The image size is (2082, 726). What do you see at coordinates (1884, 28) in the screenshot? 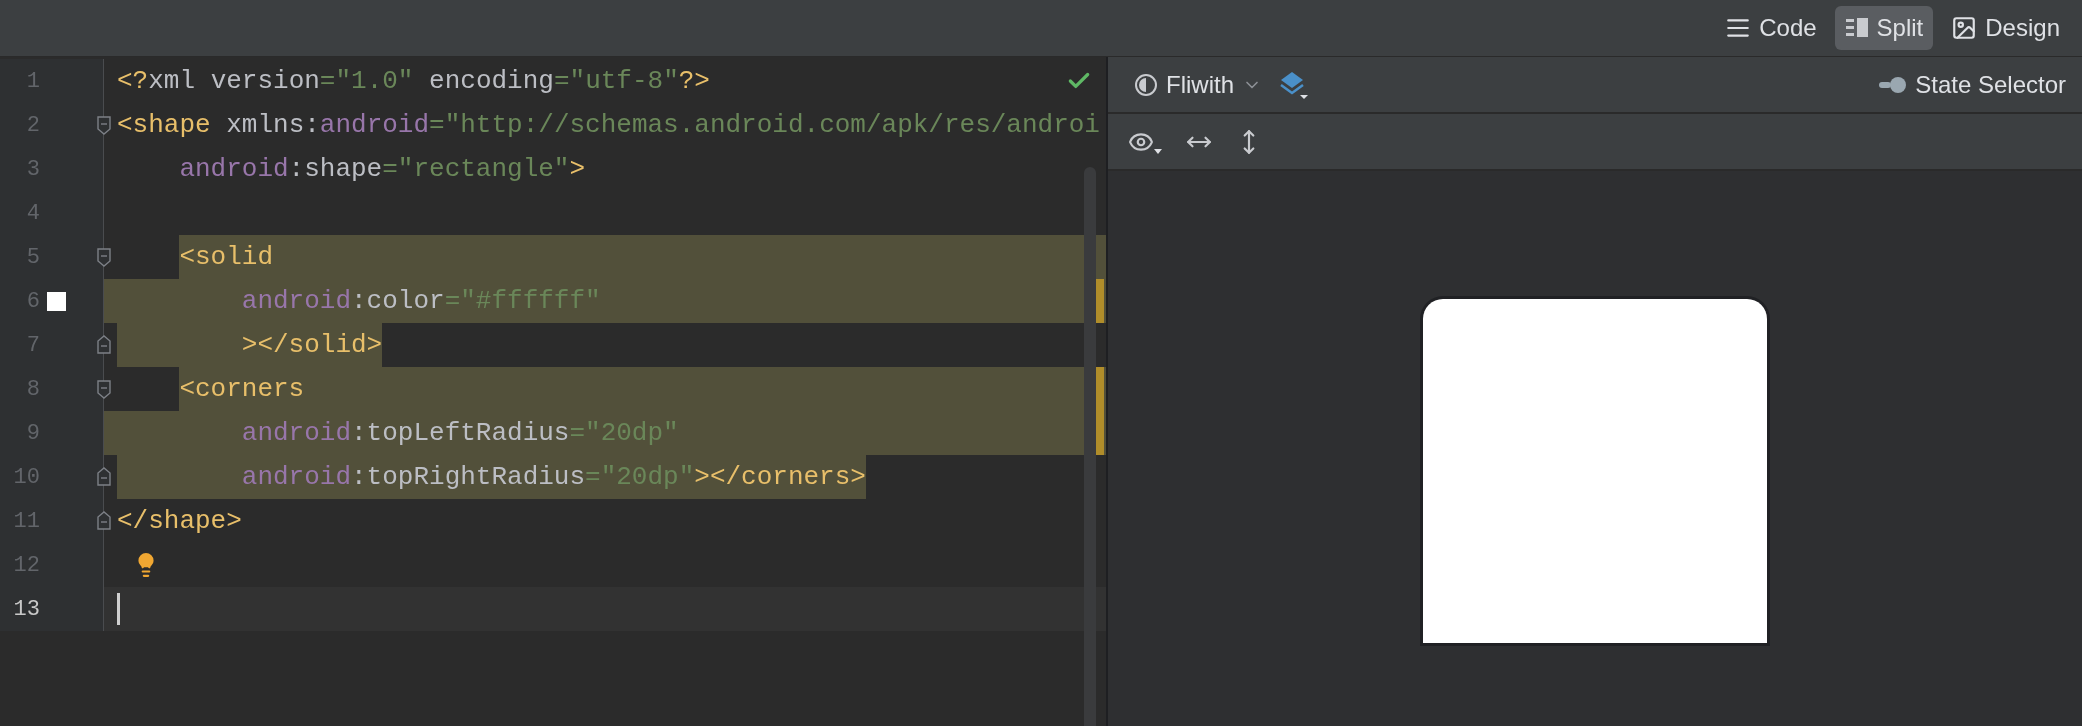
I see `view-mode-tab: Split` at bounding box center [1884, 28].